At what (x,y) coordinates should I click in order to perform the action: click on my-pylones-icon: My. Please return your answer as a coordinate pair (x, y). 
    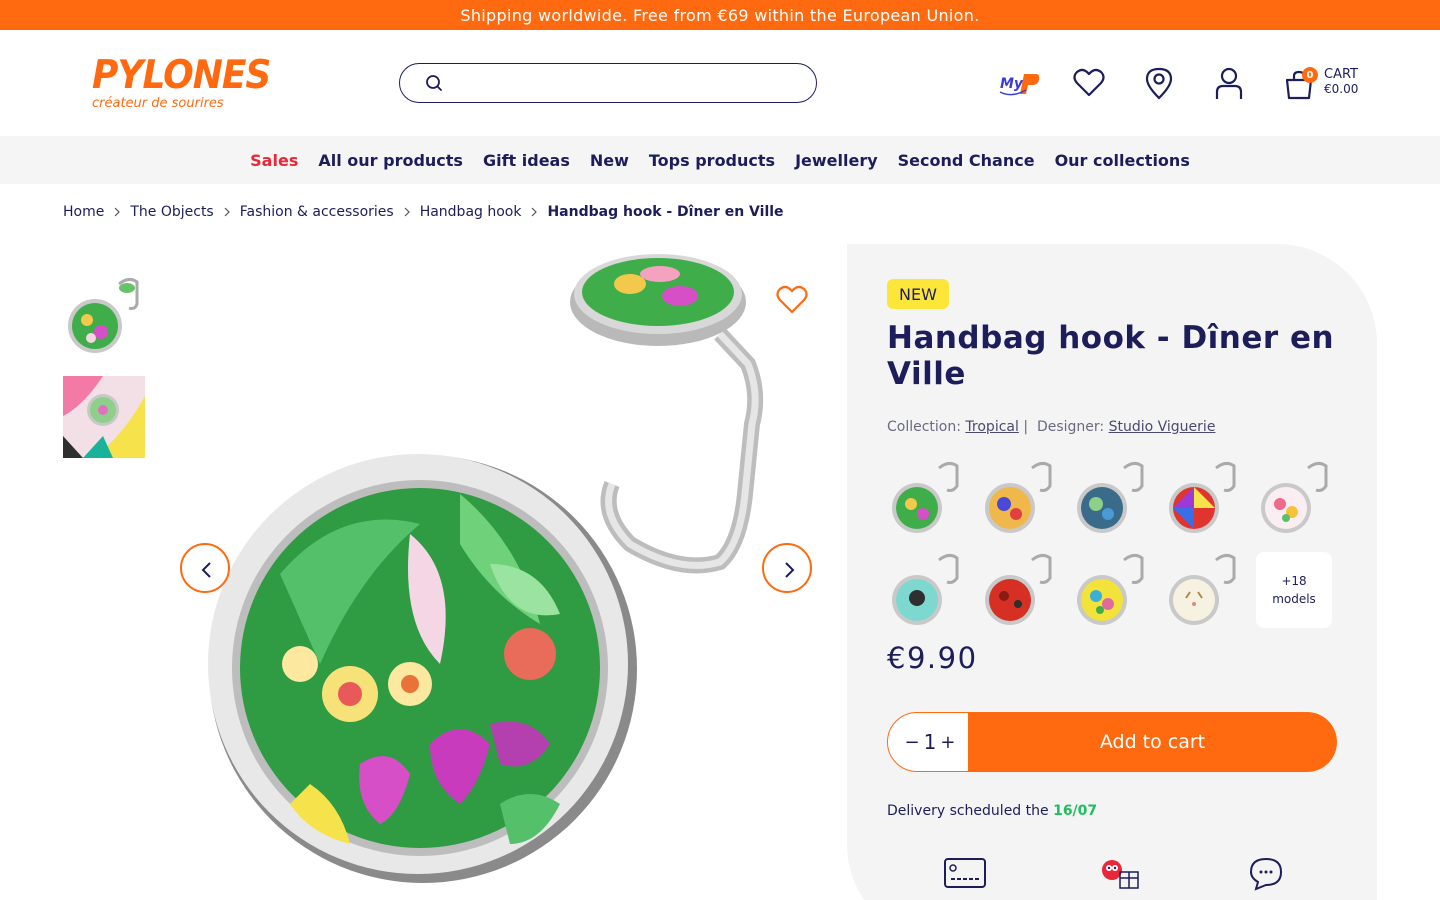
    Looking at the image, I should click on (1020, 84).